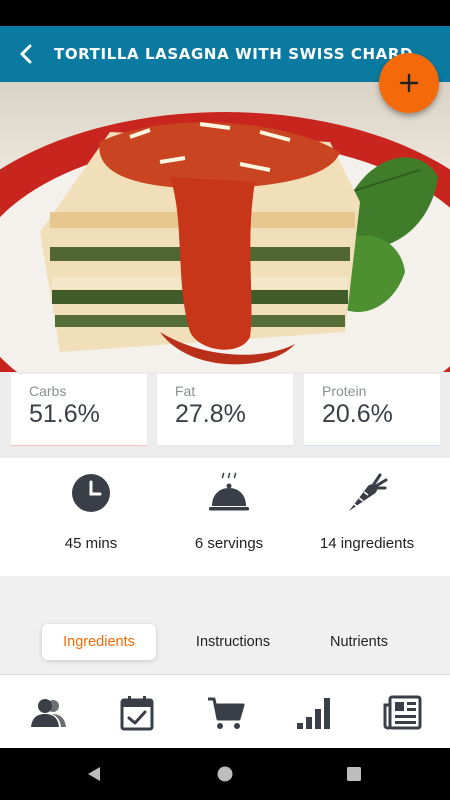 The image size is (450, 800). Describe the element at coordinates (185, 391) in the screenshot. I see `macro-label: Fat` at that location.